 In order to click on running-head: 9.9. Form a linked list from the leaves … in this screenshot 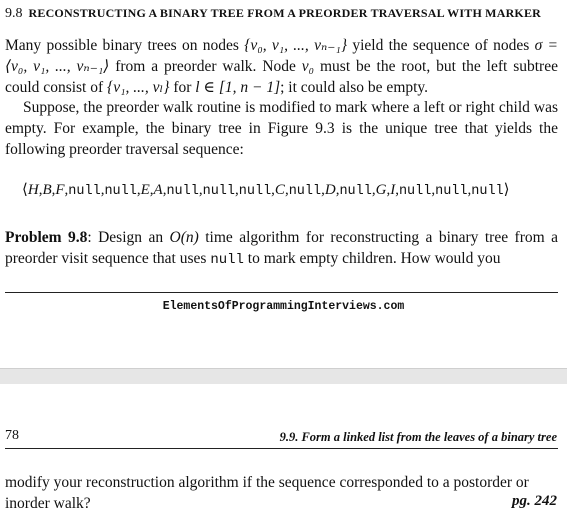, I will do `click(418, 437)`.